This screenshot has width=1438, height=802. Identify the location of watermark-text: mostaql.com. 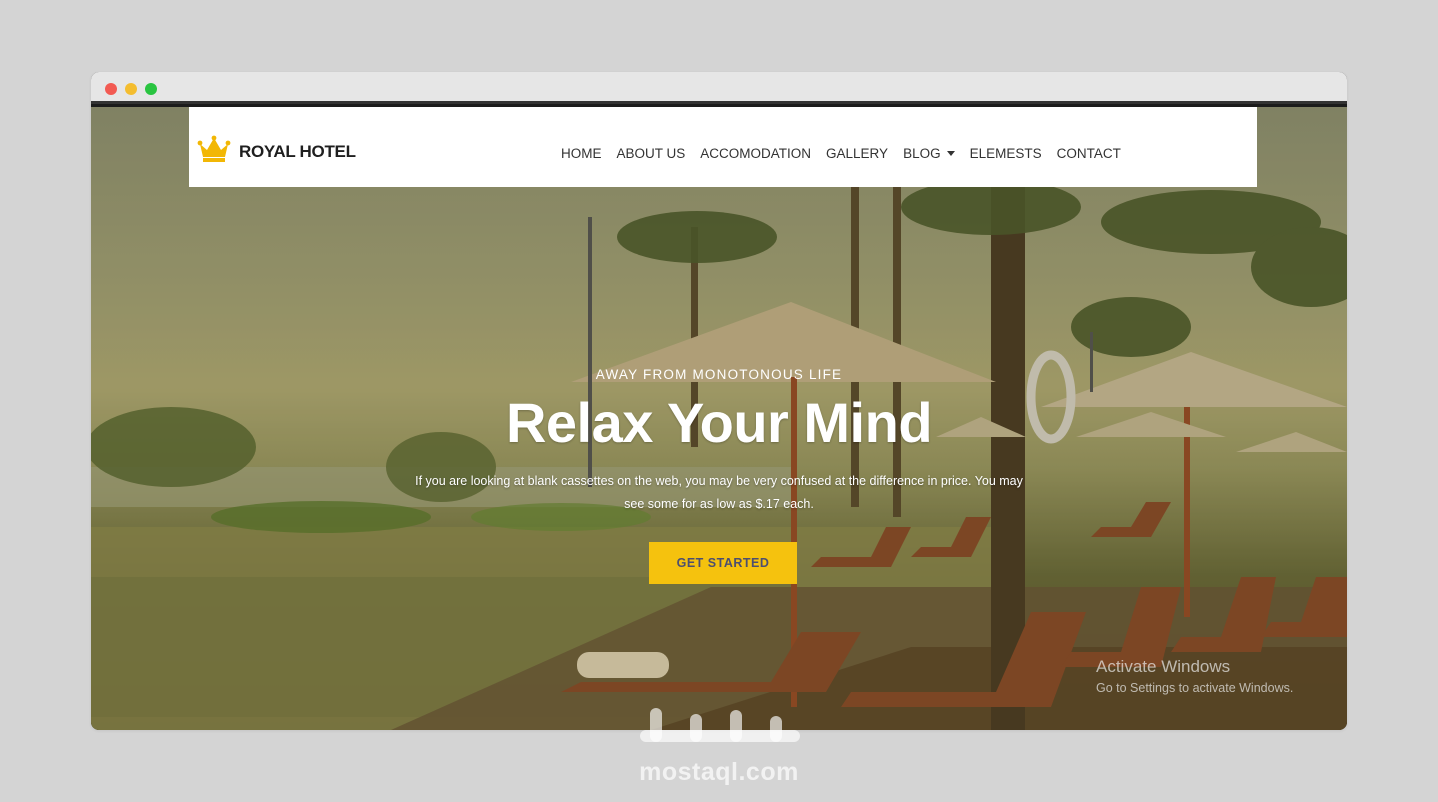
(719, 772).